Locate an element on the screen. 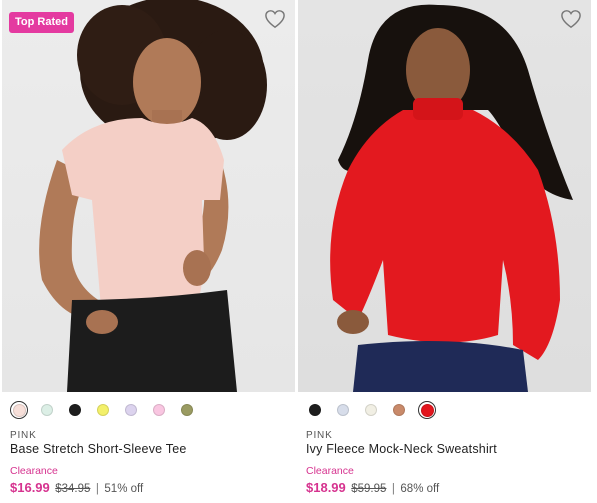 This screenshot has height=503, width=597. sale-price: $16.99 is located at coordinates (30, 487).